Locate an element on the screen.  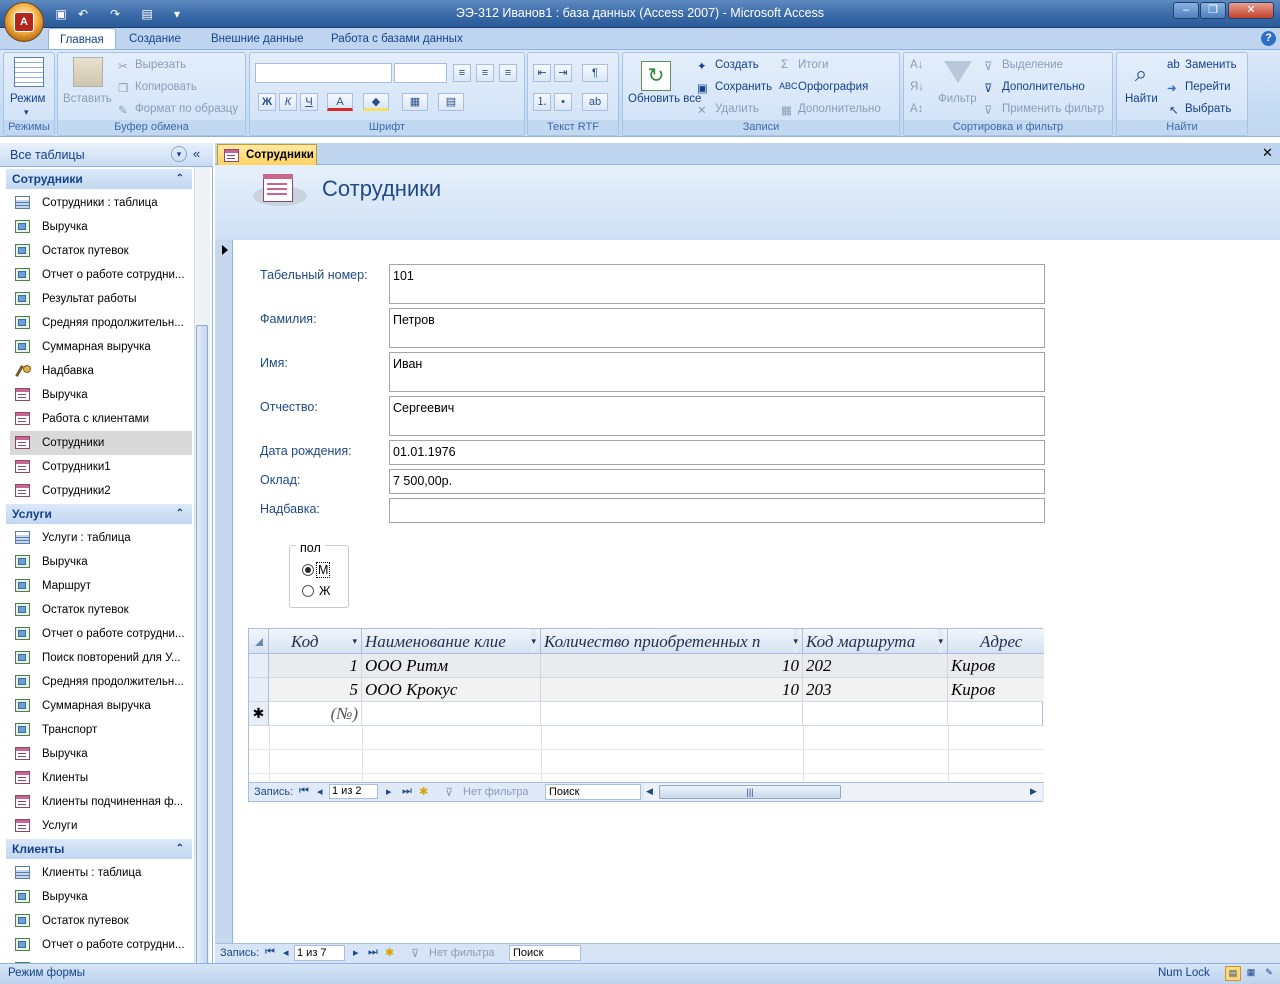
cell-new-address is located at coordinates (996, 714).